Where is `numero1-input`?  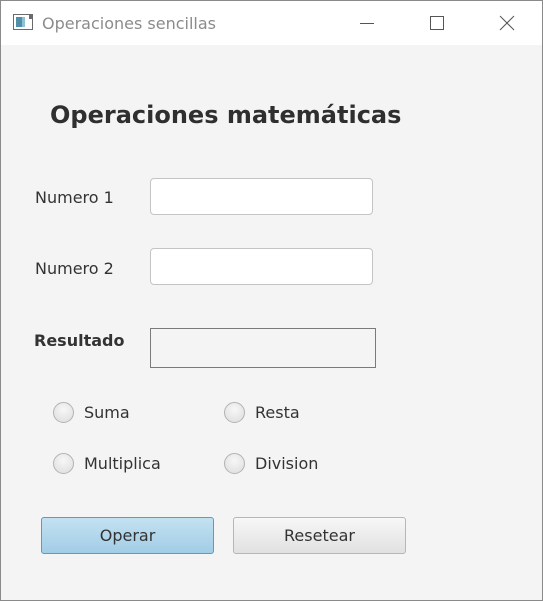 numero1-input is located at coordinates (261, 196).